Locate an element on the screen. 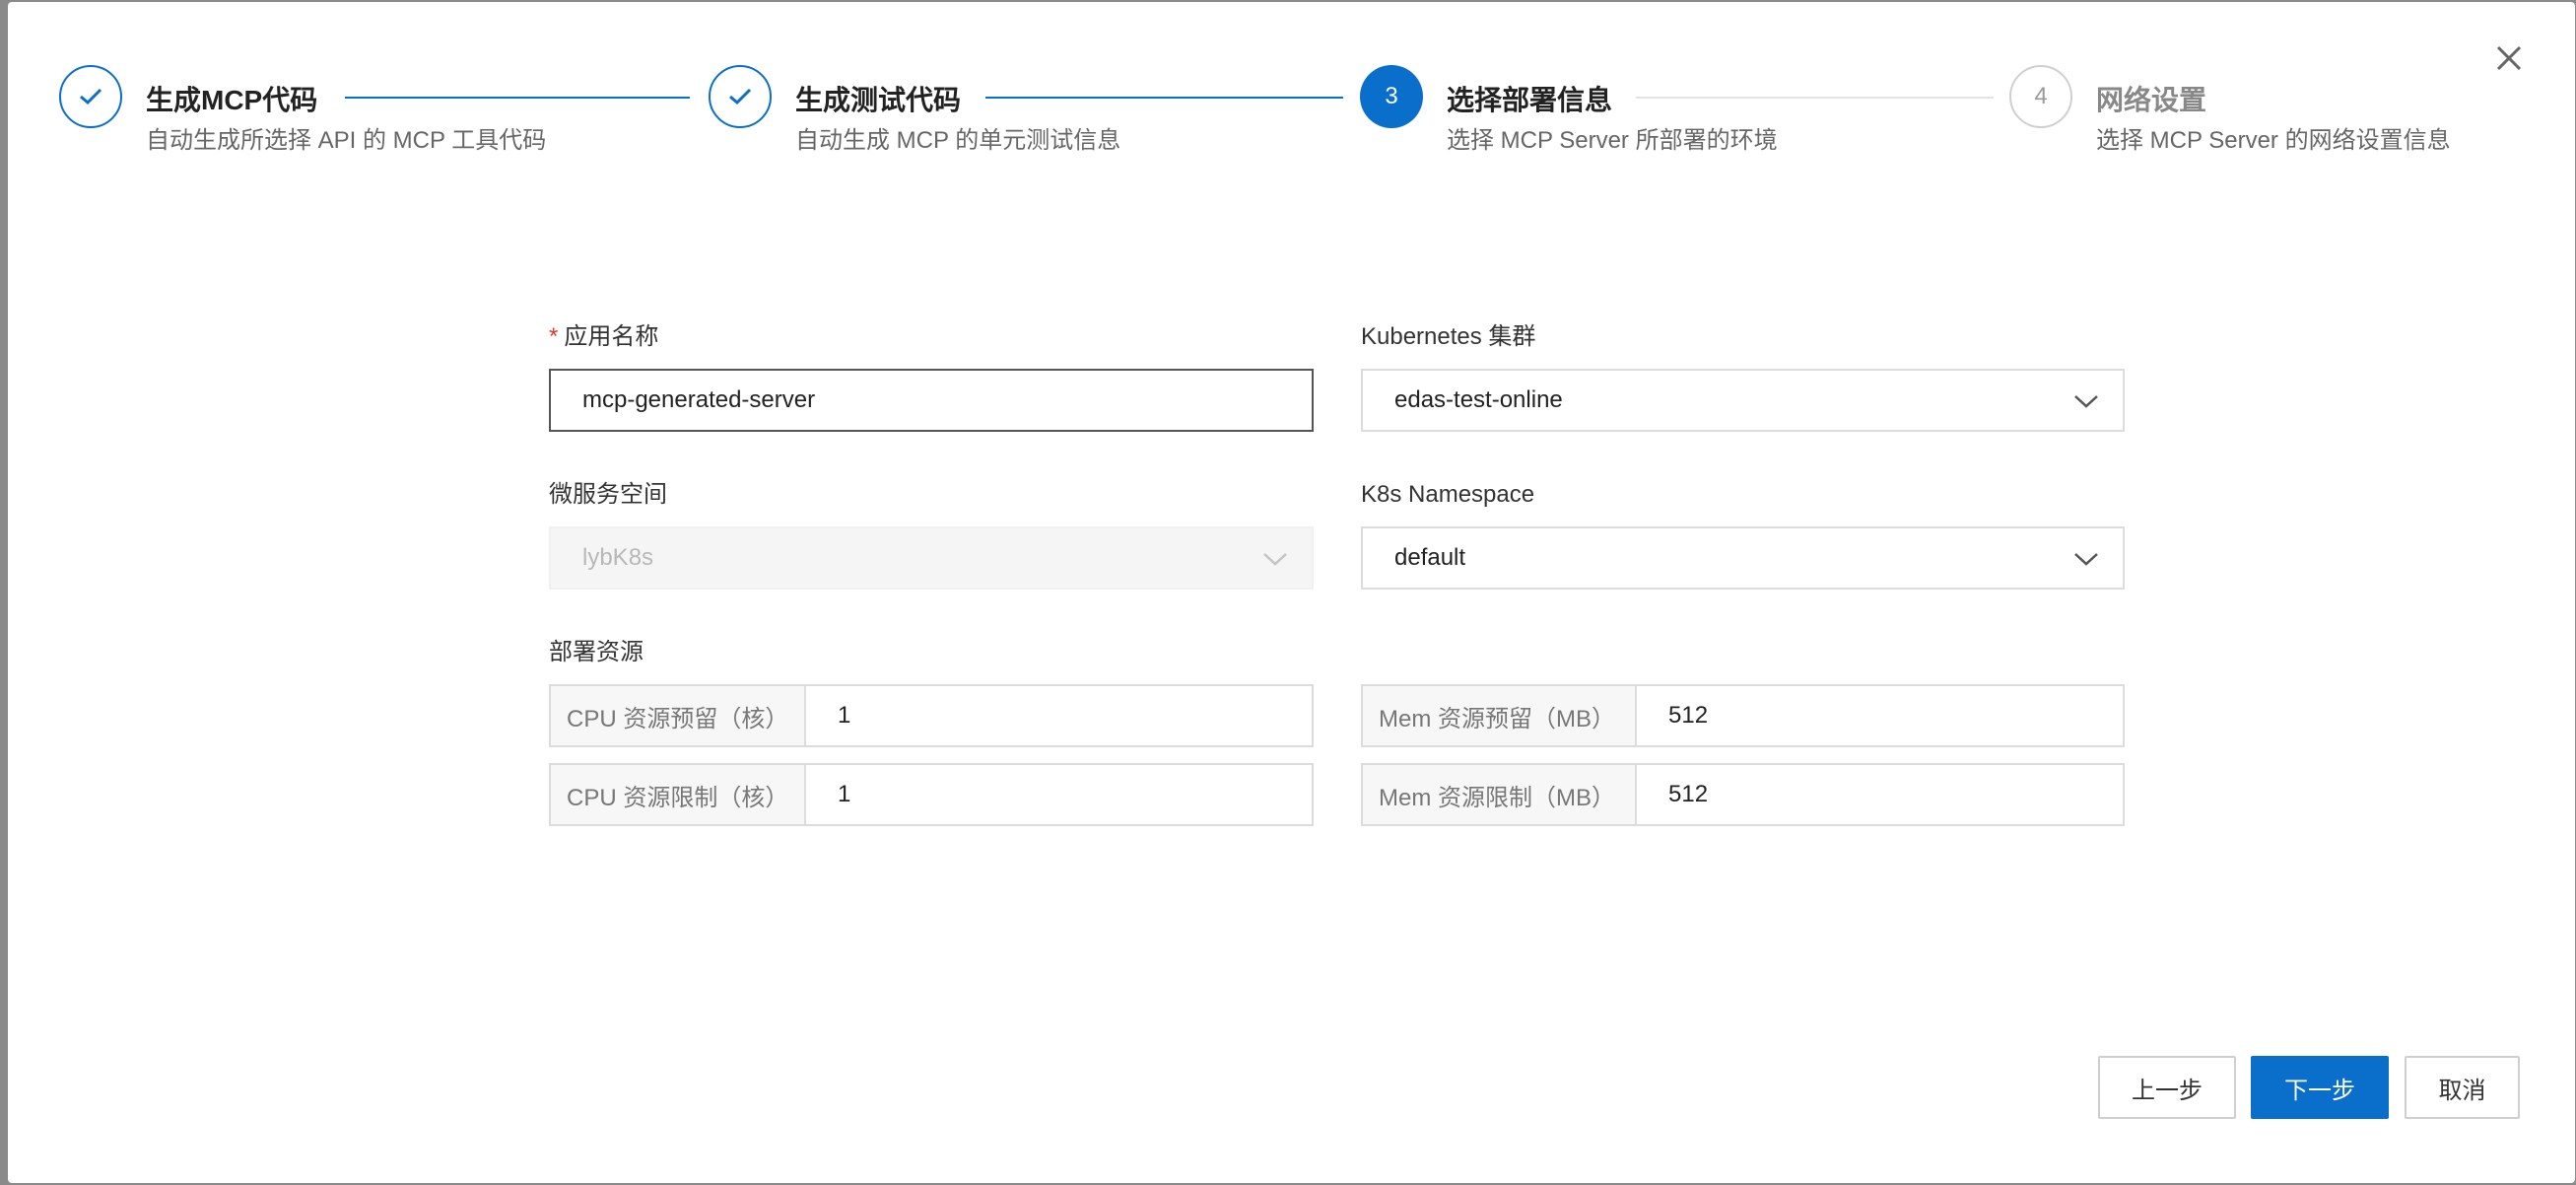 The height and width of the screenshot is (1185, 2576). cpu-limit-group: CPU 资源限制（核） 1 is located at coordinates (931, 795).